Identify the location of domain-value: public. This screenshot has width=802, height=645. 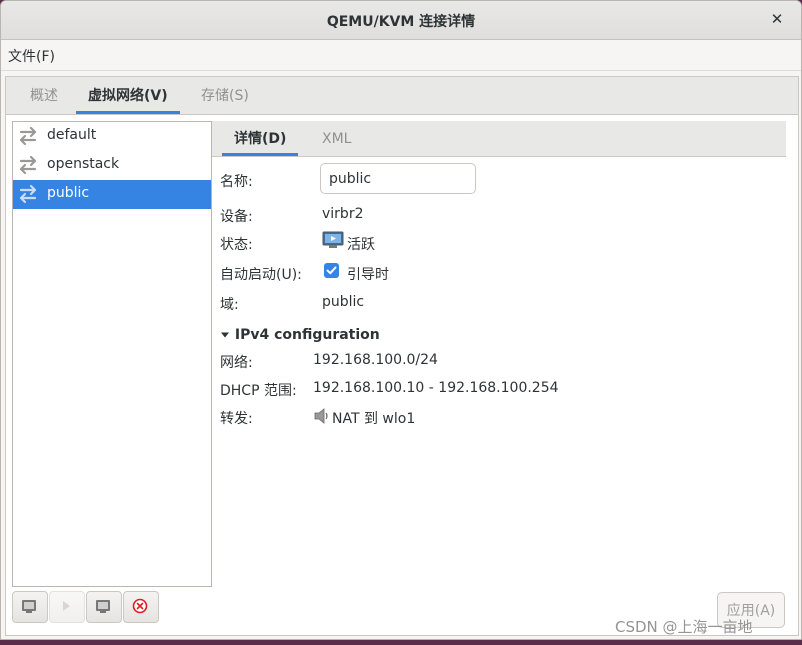
(343, 302).